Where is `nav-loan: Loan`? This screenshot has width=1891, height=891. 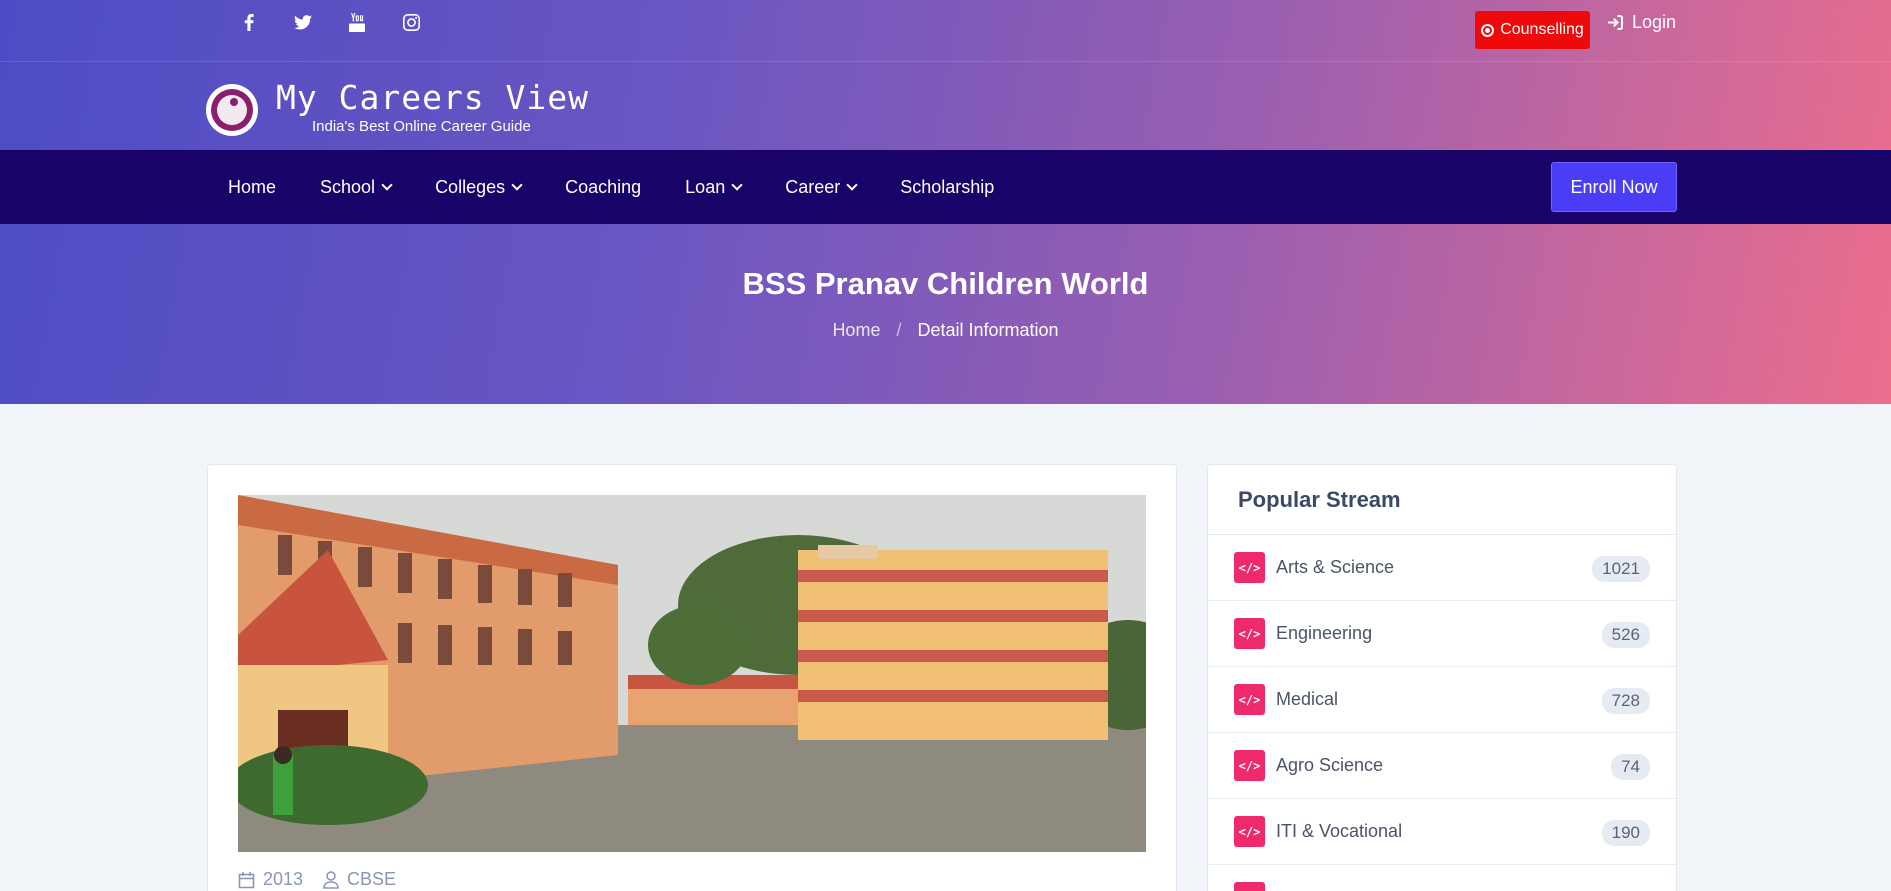 nav-loan: Loan is located at coordinates (713, 187).